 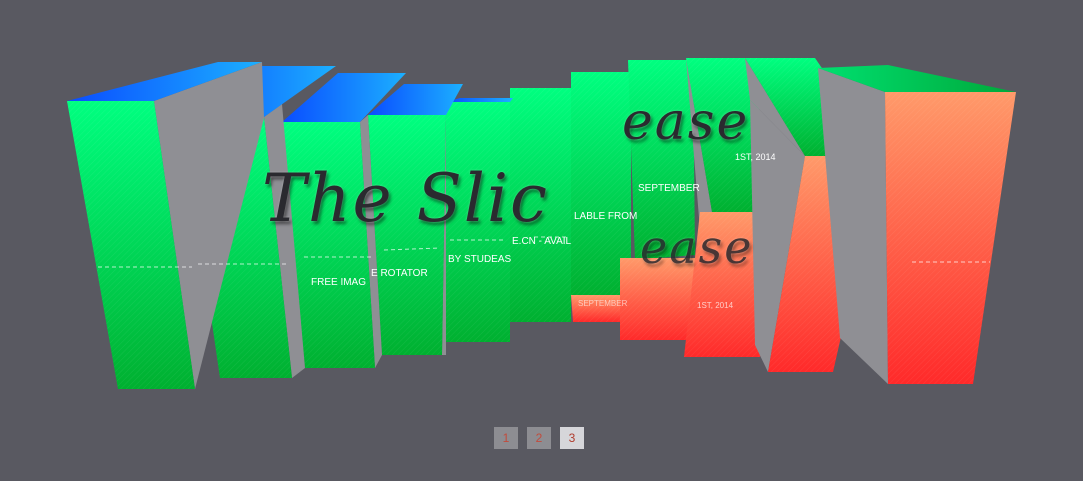 What do you see at coordinates (697, 247) in the screenshot?
I see `slider-reflection-title: ease` at bounding box center [697, 247].